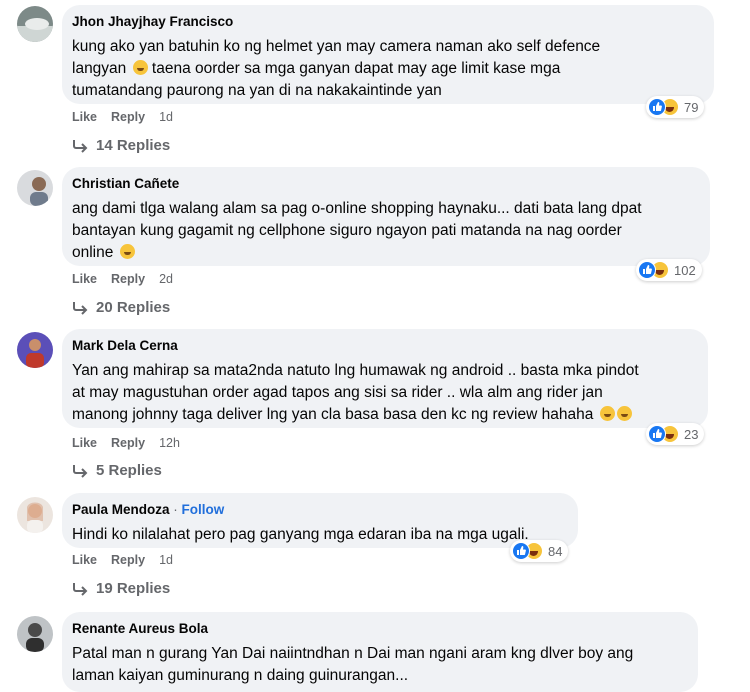  Describe the element at coordinates (99, 68) in the screenshot. I see `comment-line: langyan` at that location.